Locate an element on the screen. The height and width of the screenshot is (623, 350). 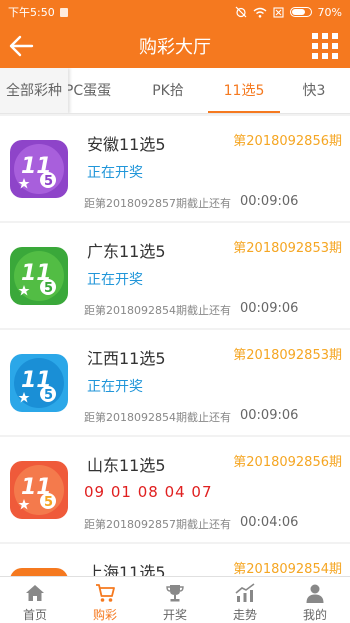
back-arrow-icon is located at coordinates (21, 46).